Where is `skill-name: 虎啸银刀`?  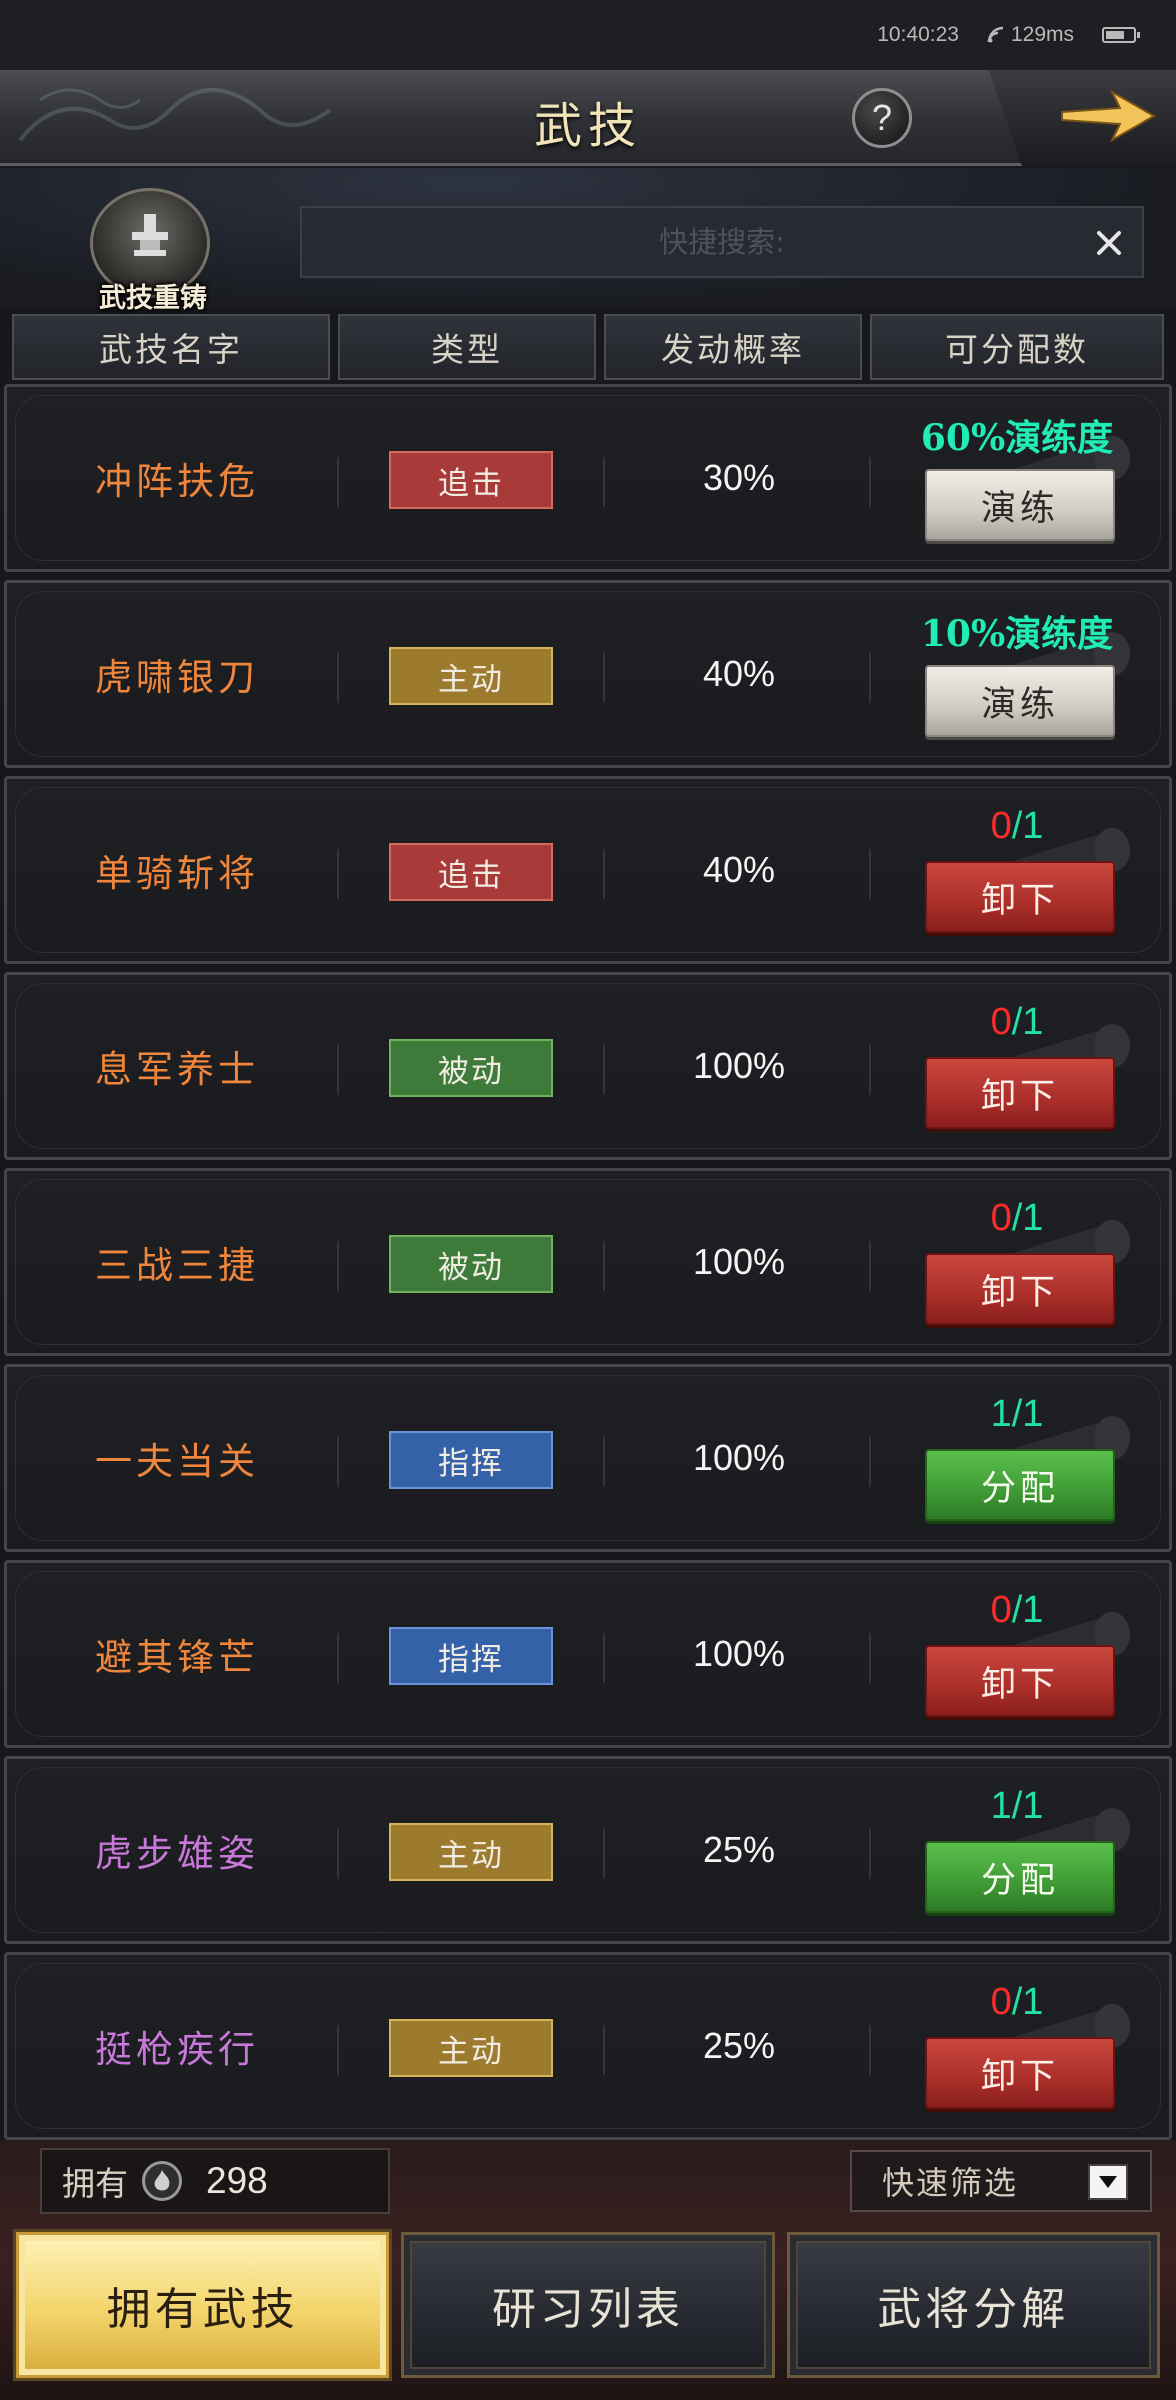
skill-name: 虎啸银刀 is located at coordinates (177, 677).